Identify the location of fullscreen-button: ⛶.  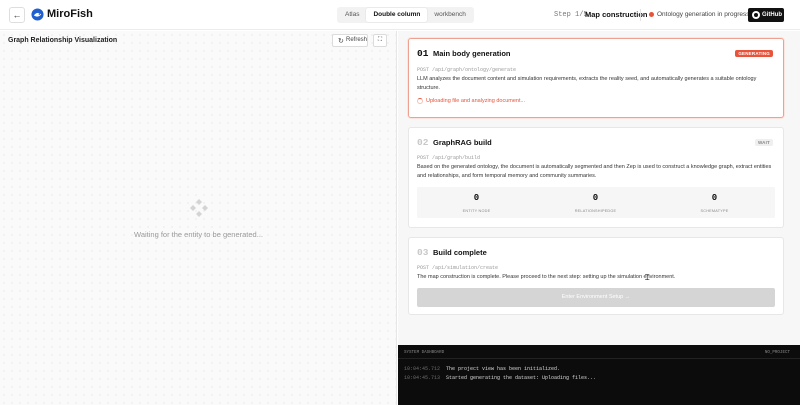
(380, 40).